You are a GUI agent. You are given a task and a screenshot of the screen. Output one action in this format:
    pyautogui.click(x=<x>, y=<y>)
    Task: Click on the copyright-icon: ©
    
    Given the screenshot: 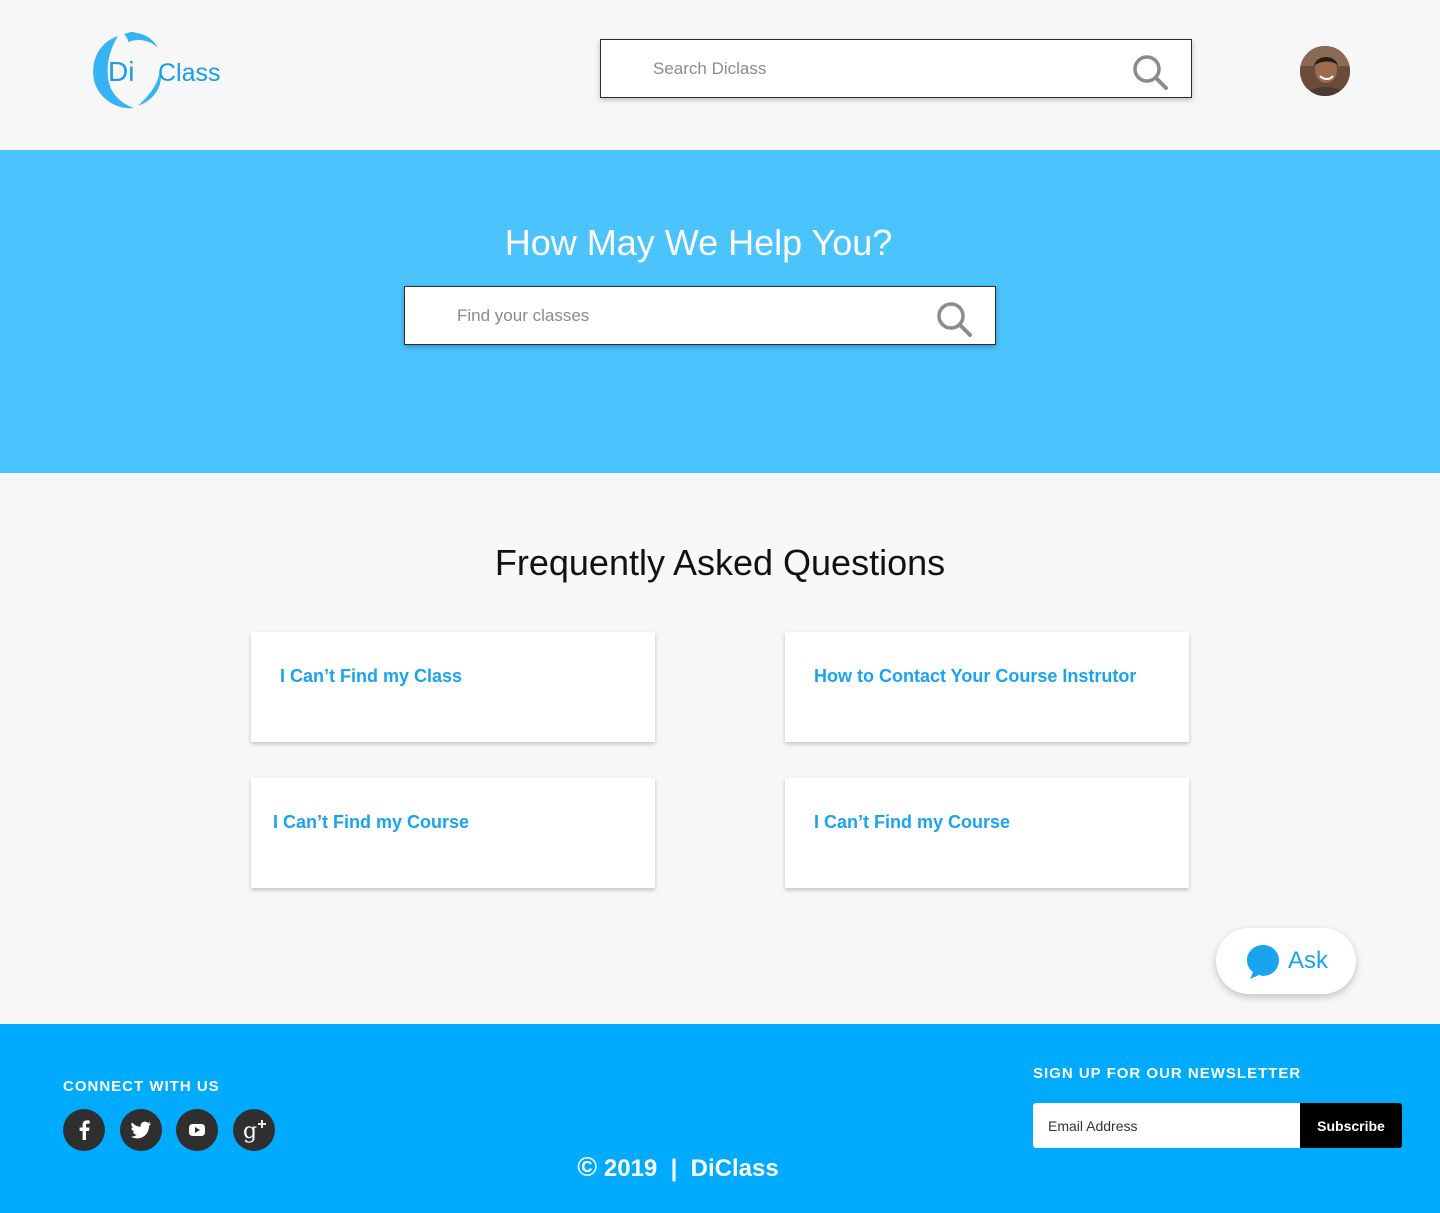 What is the action you would take?
    pyautogui.click(x=587, y=1167)
    